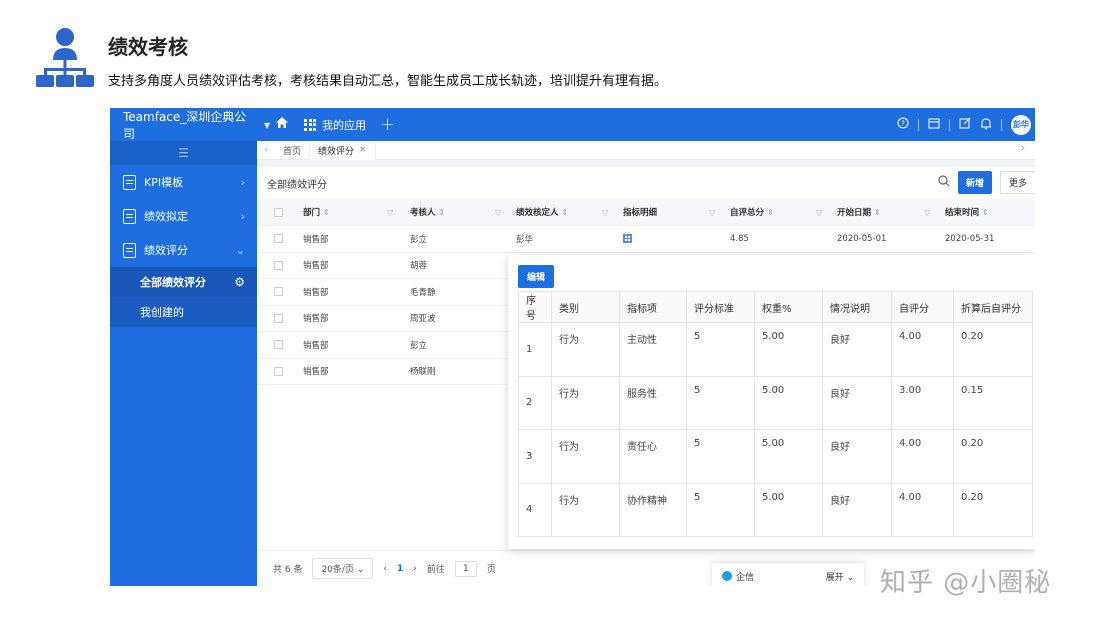  What do you see at coordinates (282, 124) in the screenshot?
I see `home-icon` at bounding box center [282, 124].